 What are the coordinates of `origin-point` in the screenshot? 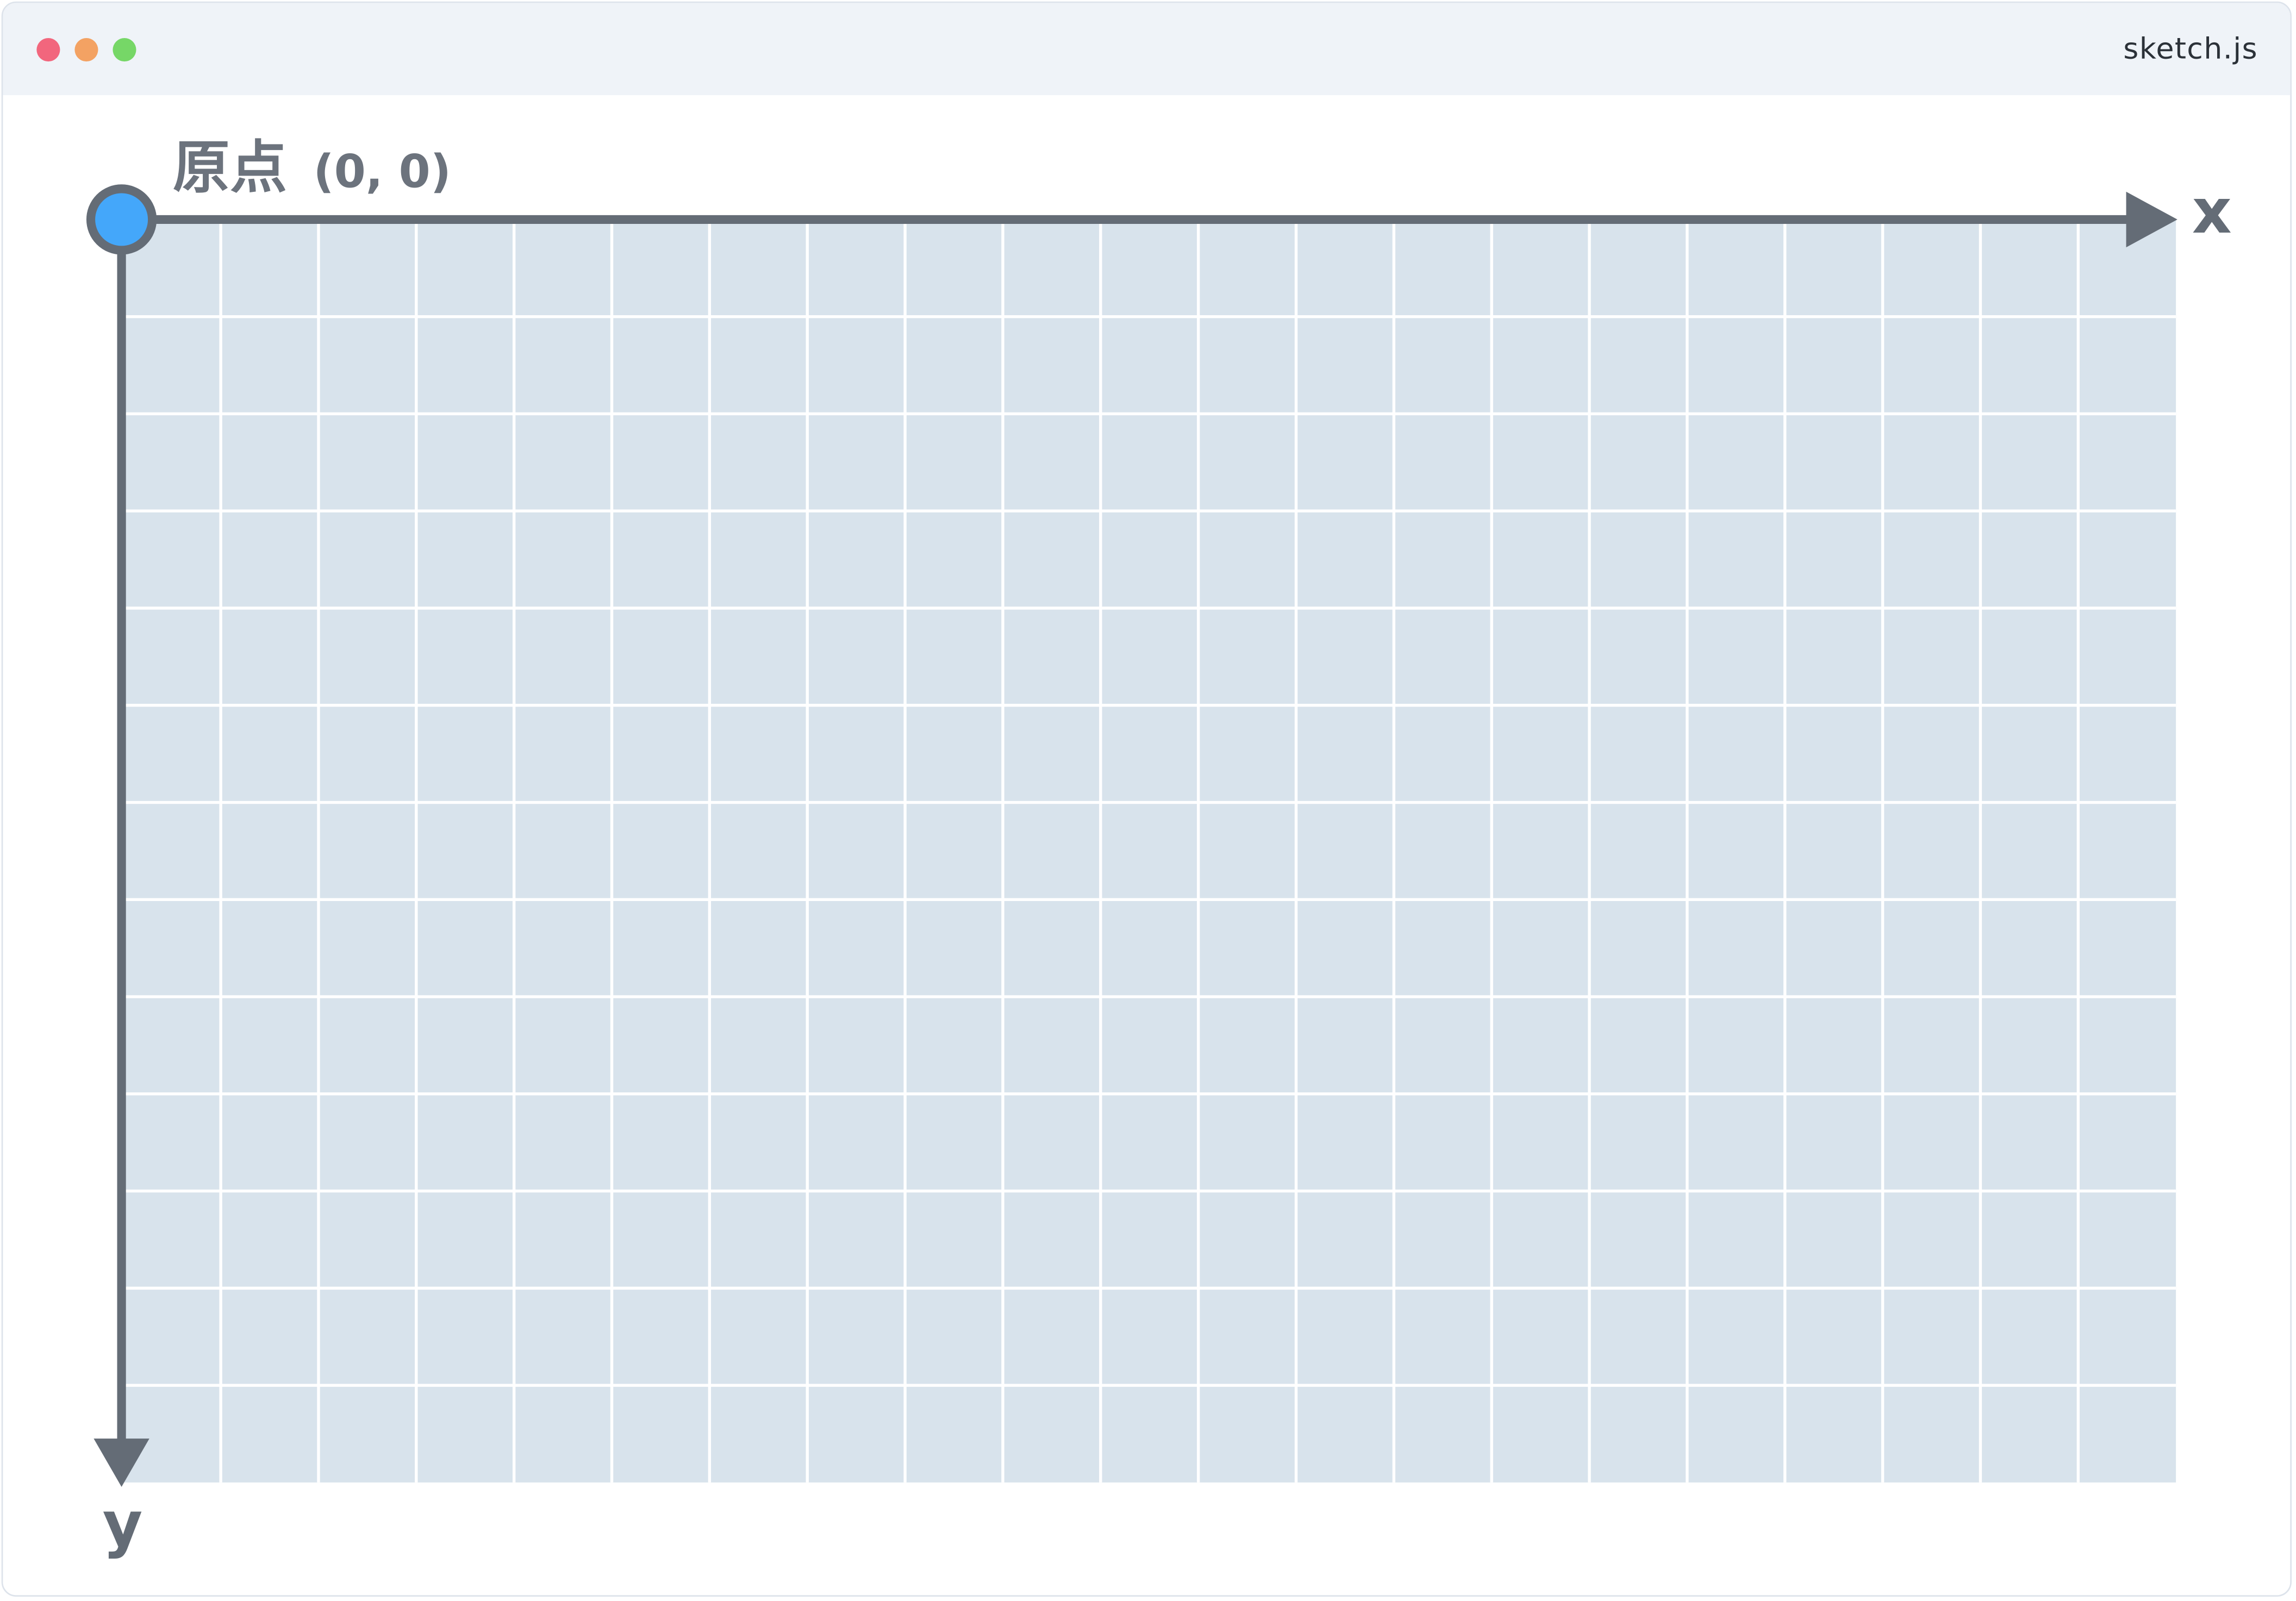 It's located at (121, 219).